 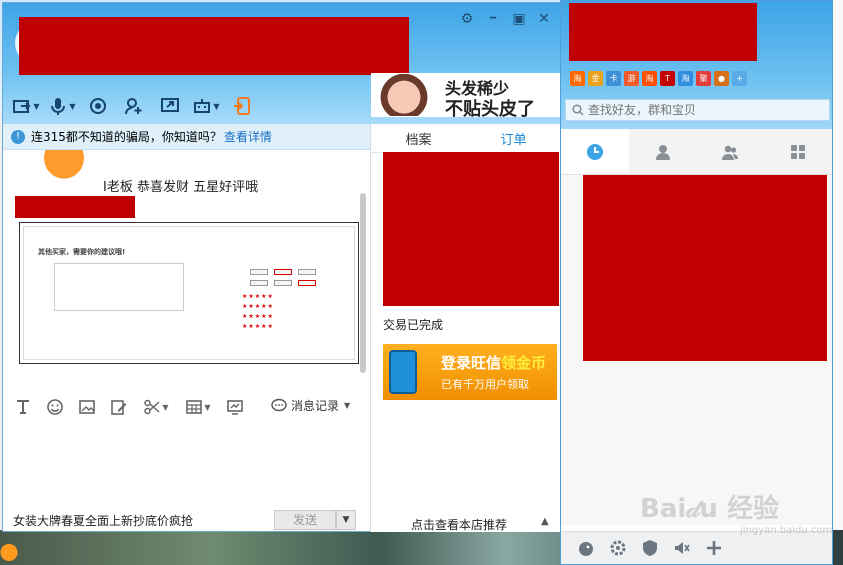 I want to click on speaker-icon, so click(x=682, y=548).